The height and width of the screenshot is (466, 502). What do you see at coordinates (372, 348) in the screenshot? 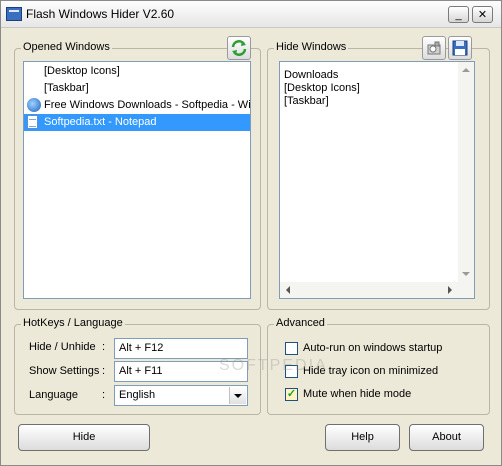
I see `autorun-label: Auto-run on windows startup` at bounding box center [372, 348].